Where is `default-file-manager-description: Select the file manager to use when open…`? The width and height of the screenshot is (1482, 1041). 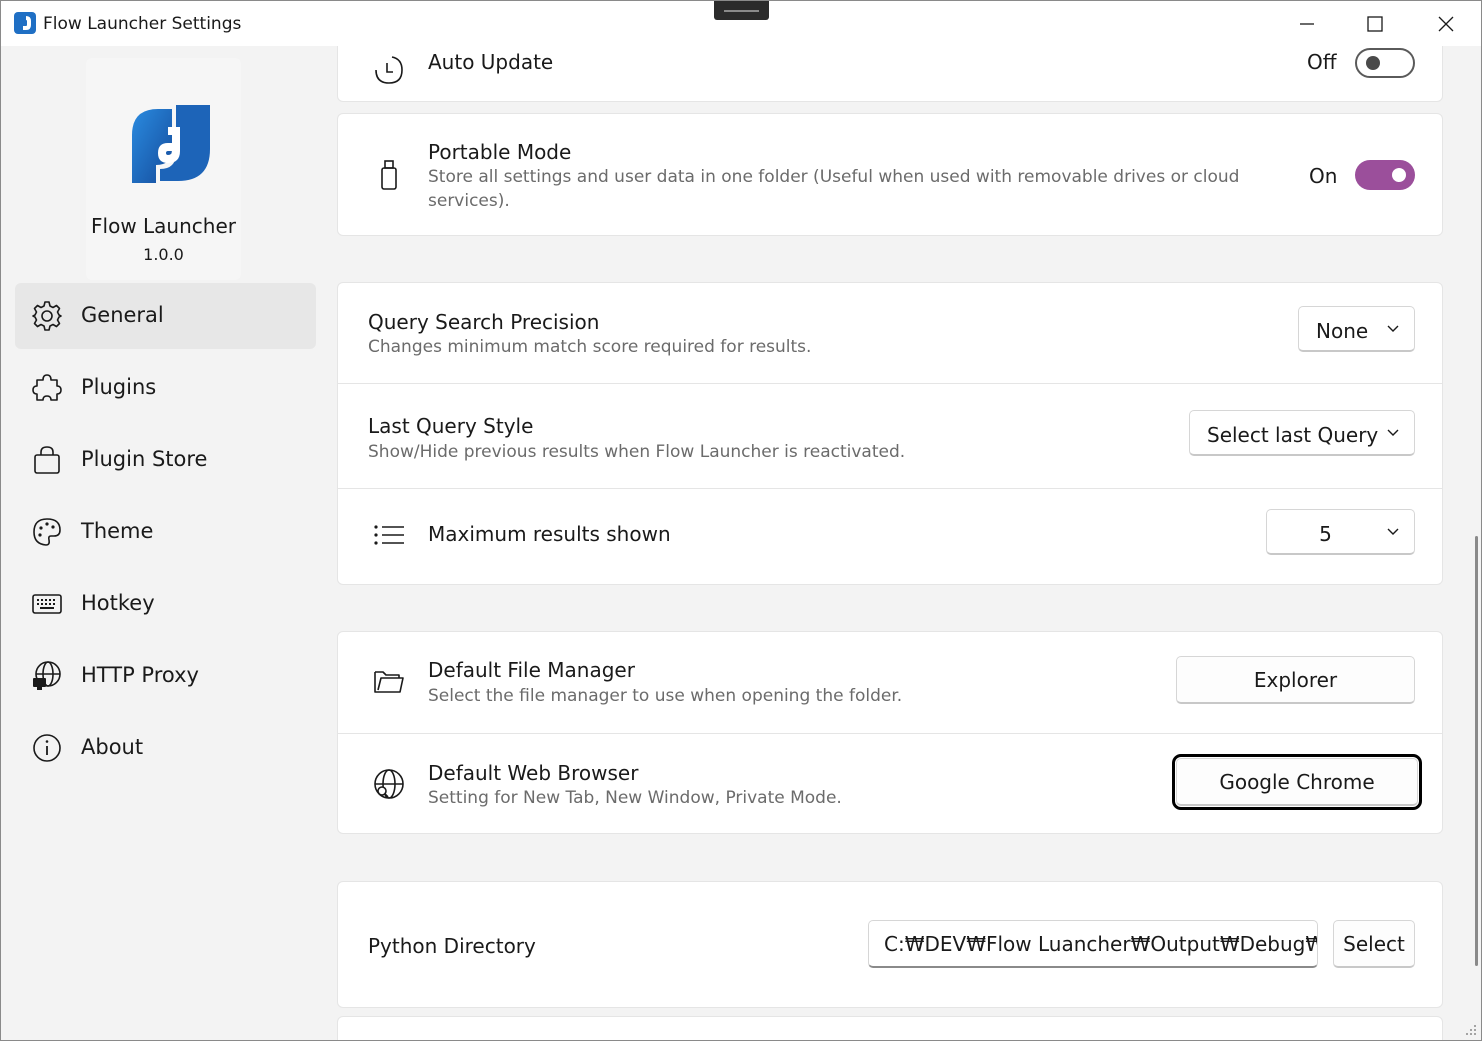
default-file-manager-description: Select the file manager to use when open… is located at coordinates (665, 696).